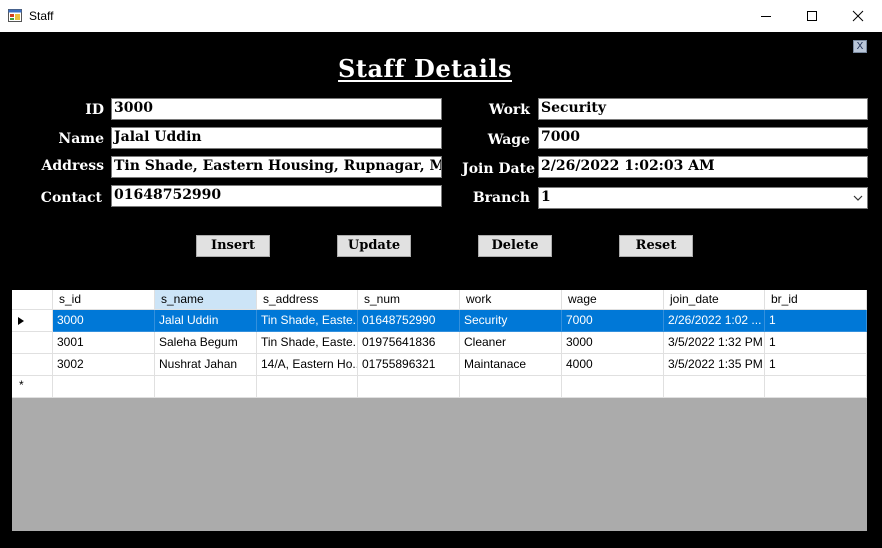  I want to click on maximize-button, so click(812, 16).